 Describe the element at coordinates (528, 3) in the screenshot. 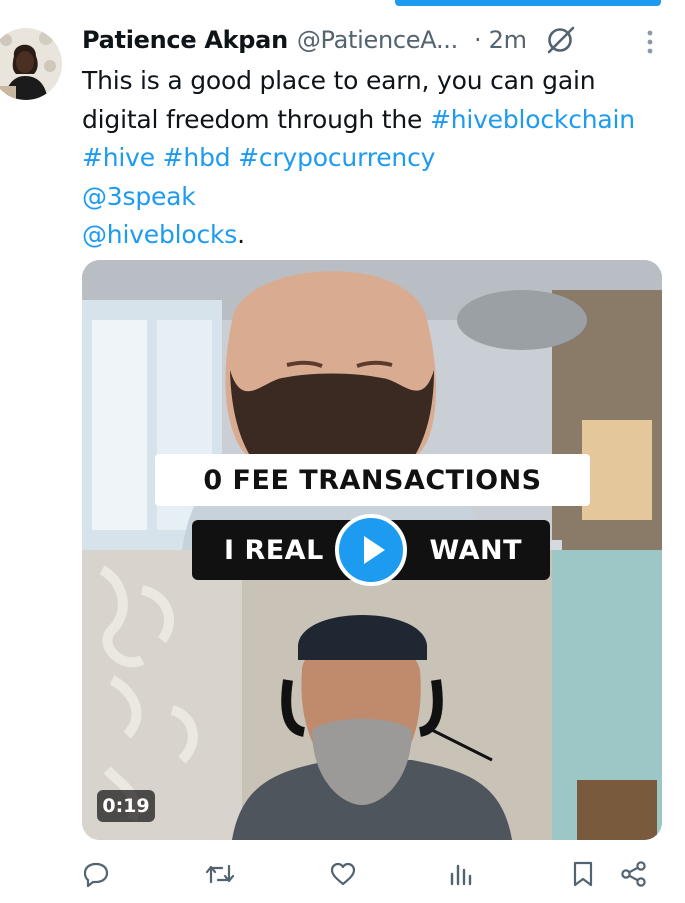

I see `top-accent-bar` at that location.